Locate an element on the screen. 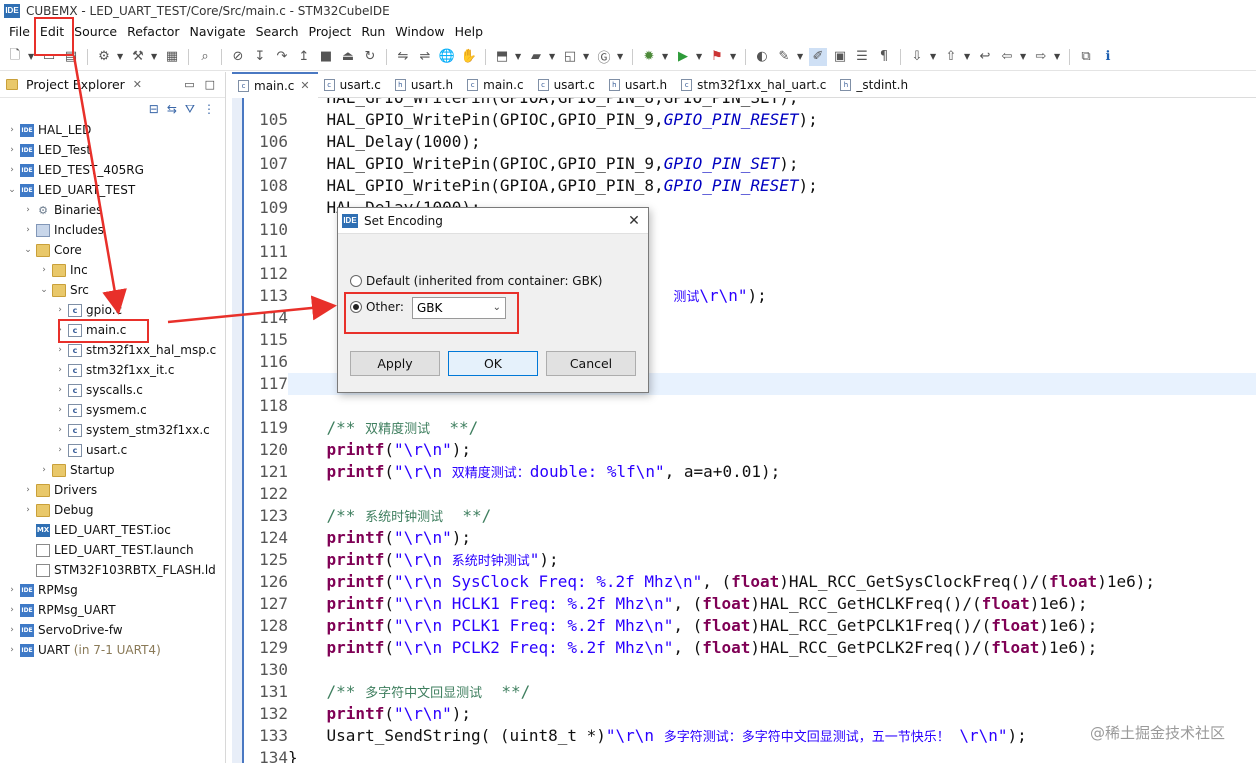 Image resolution: width=1256 pixels, height=763 pixels. arrow-edit-to-file is located at coordinates (99, 185).